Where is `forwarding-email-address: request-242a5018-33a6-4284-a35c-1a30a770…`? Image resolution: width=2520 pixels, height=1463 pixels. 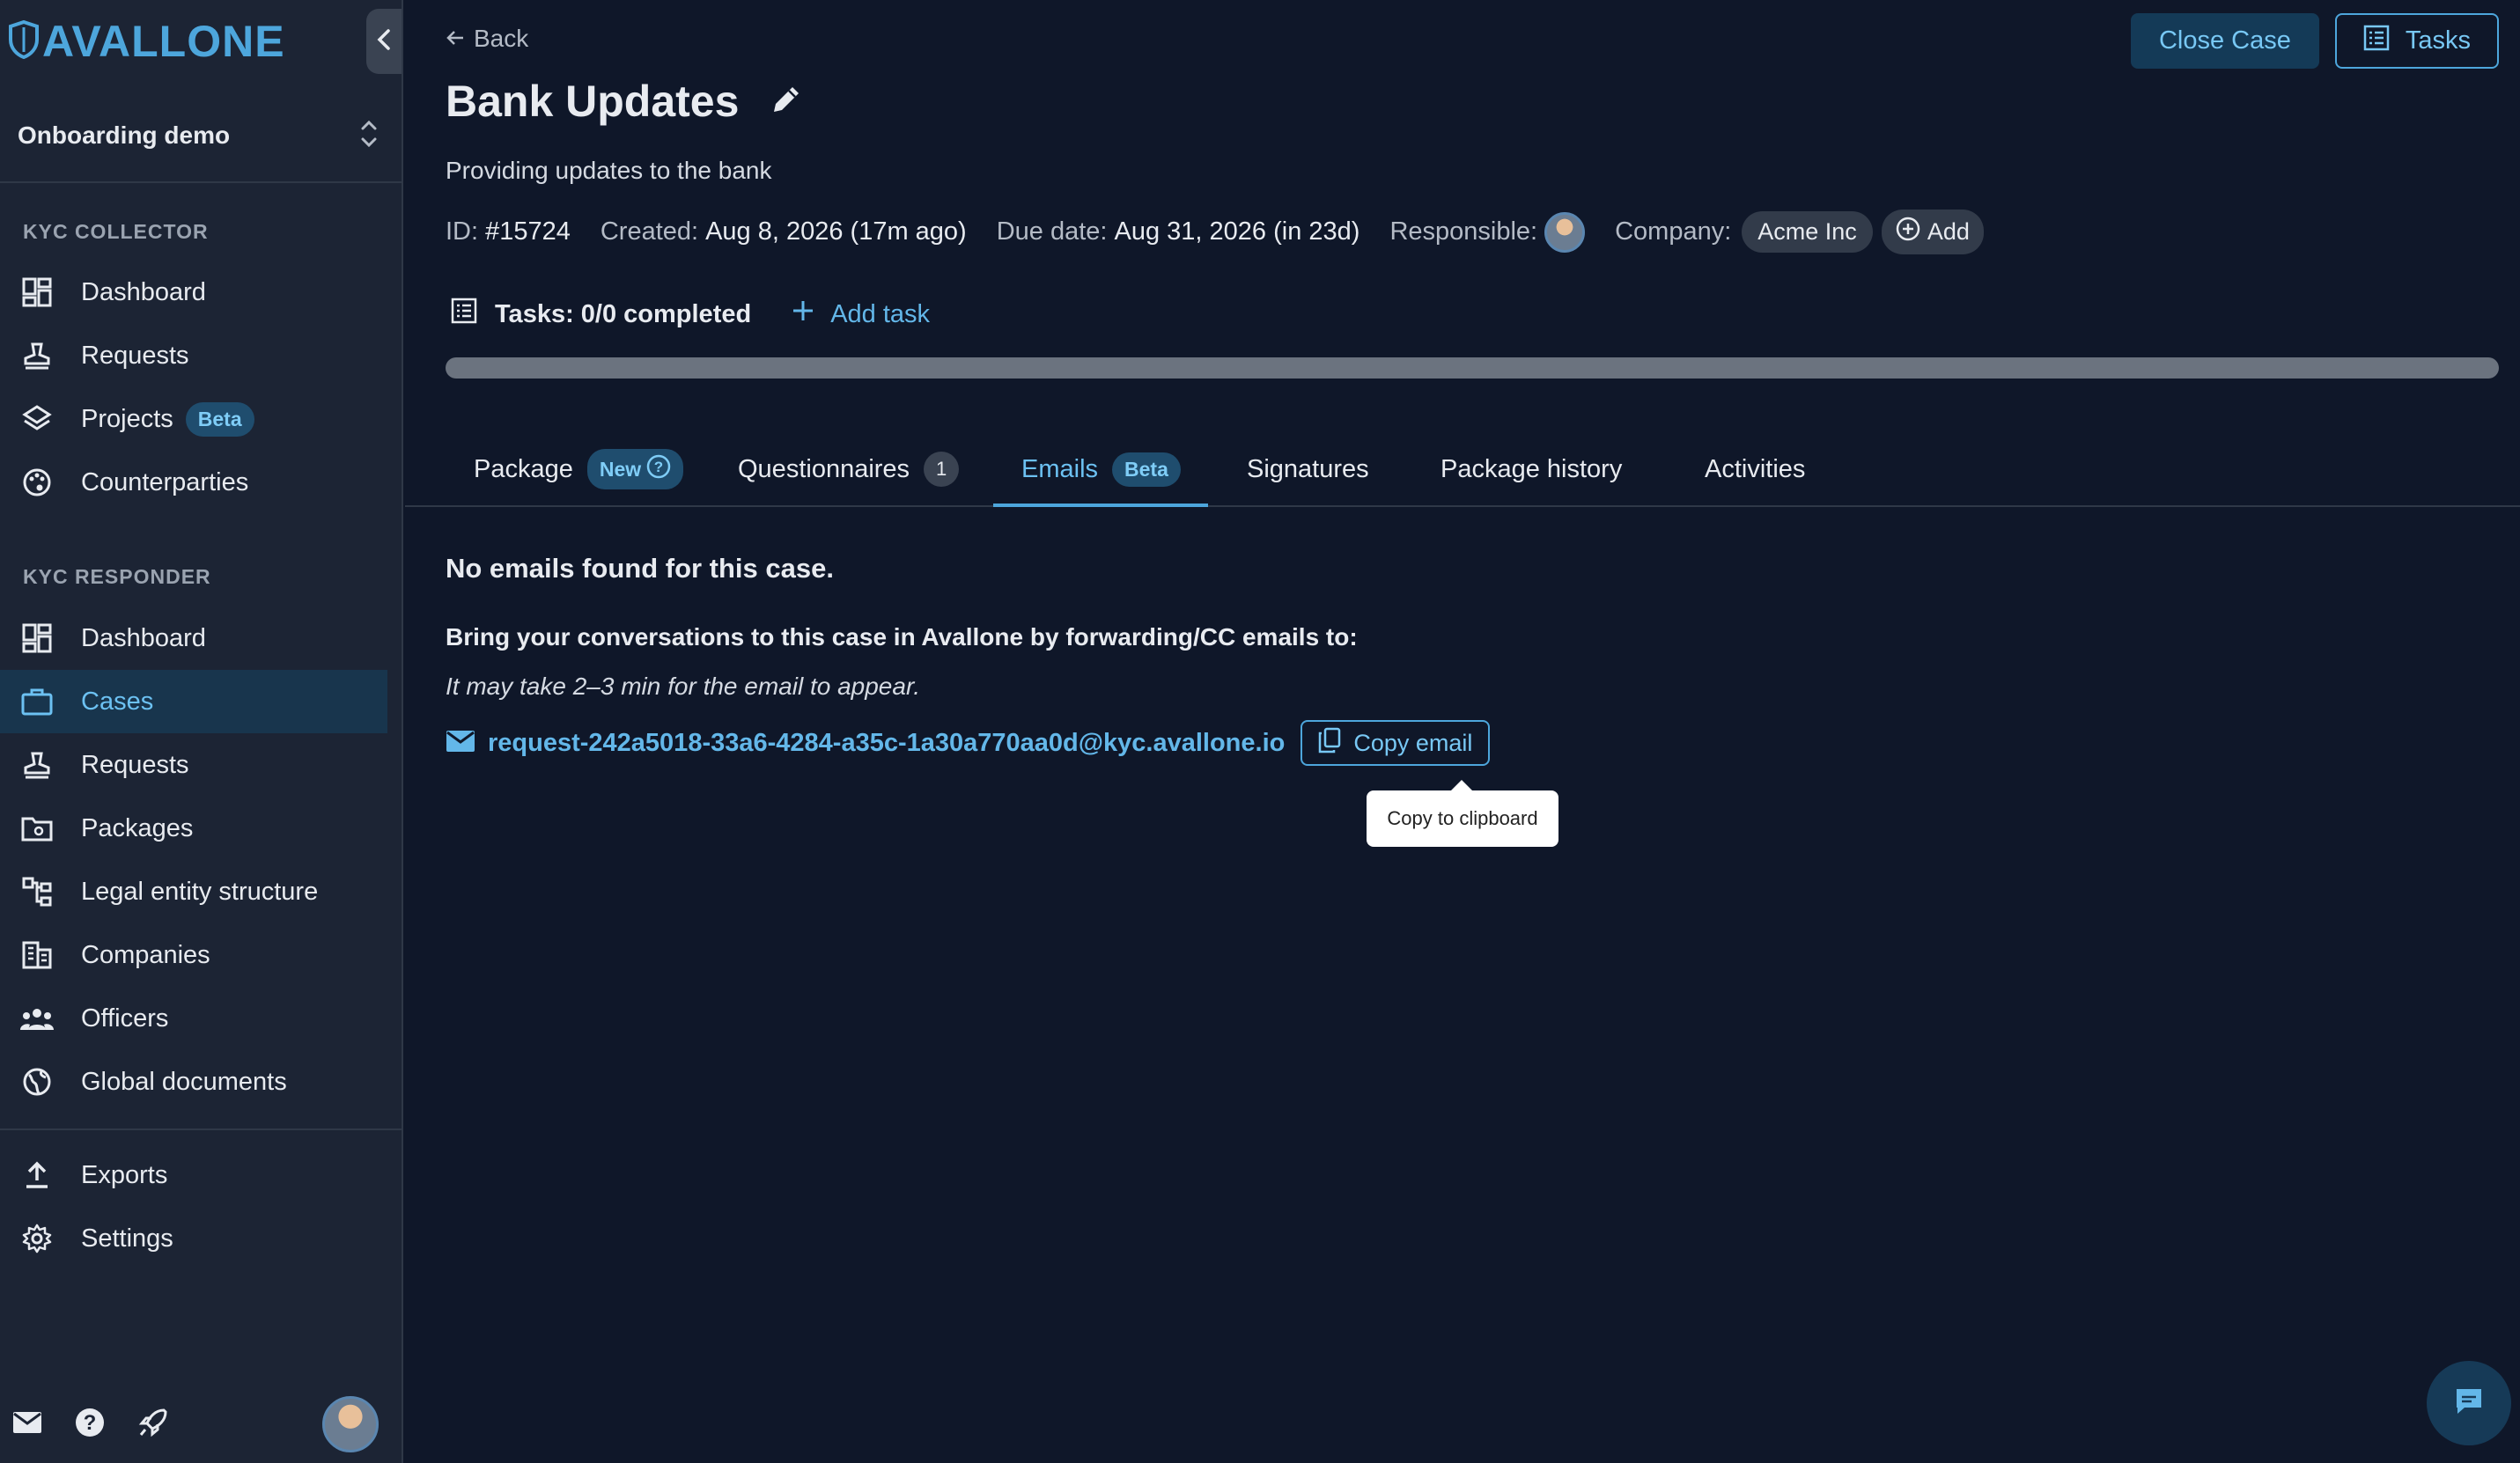 forwarding-email-address: request-242a5018-33a6-4284-a35c-1a30a770… is located at coordinates (886, 743).